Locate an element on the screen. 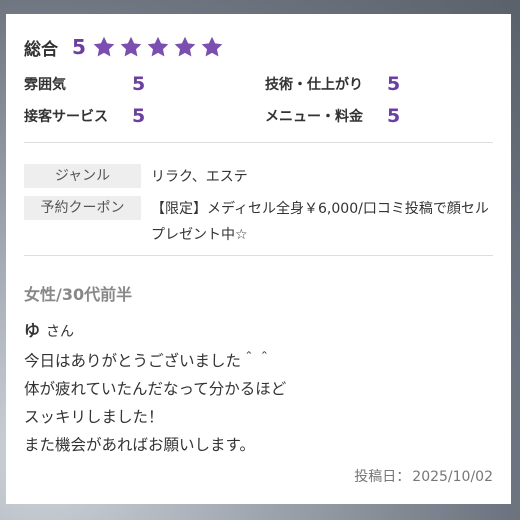 Image resolution: width=520 pixels, height=520 pixels. review-line: また機会があればお願いします。 is located at coordinates (139, 445).